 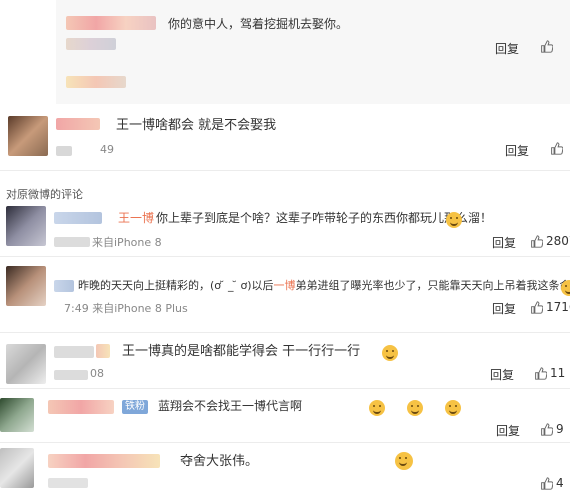 What do you see at coordinates (558, 307) in the screenshot?
I see `like-count: 1716` at bounding box center [558, 307].